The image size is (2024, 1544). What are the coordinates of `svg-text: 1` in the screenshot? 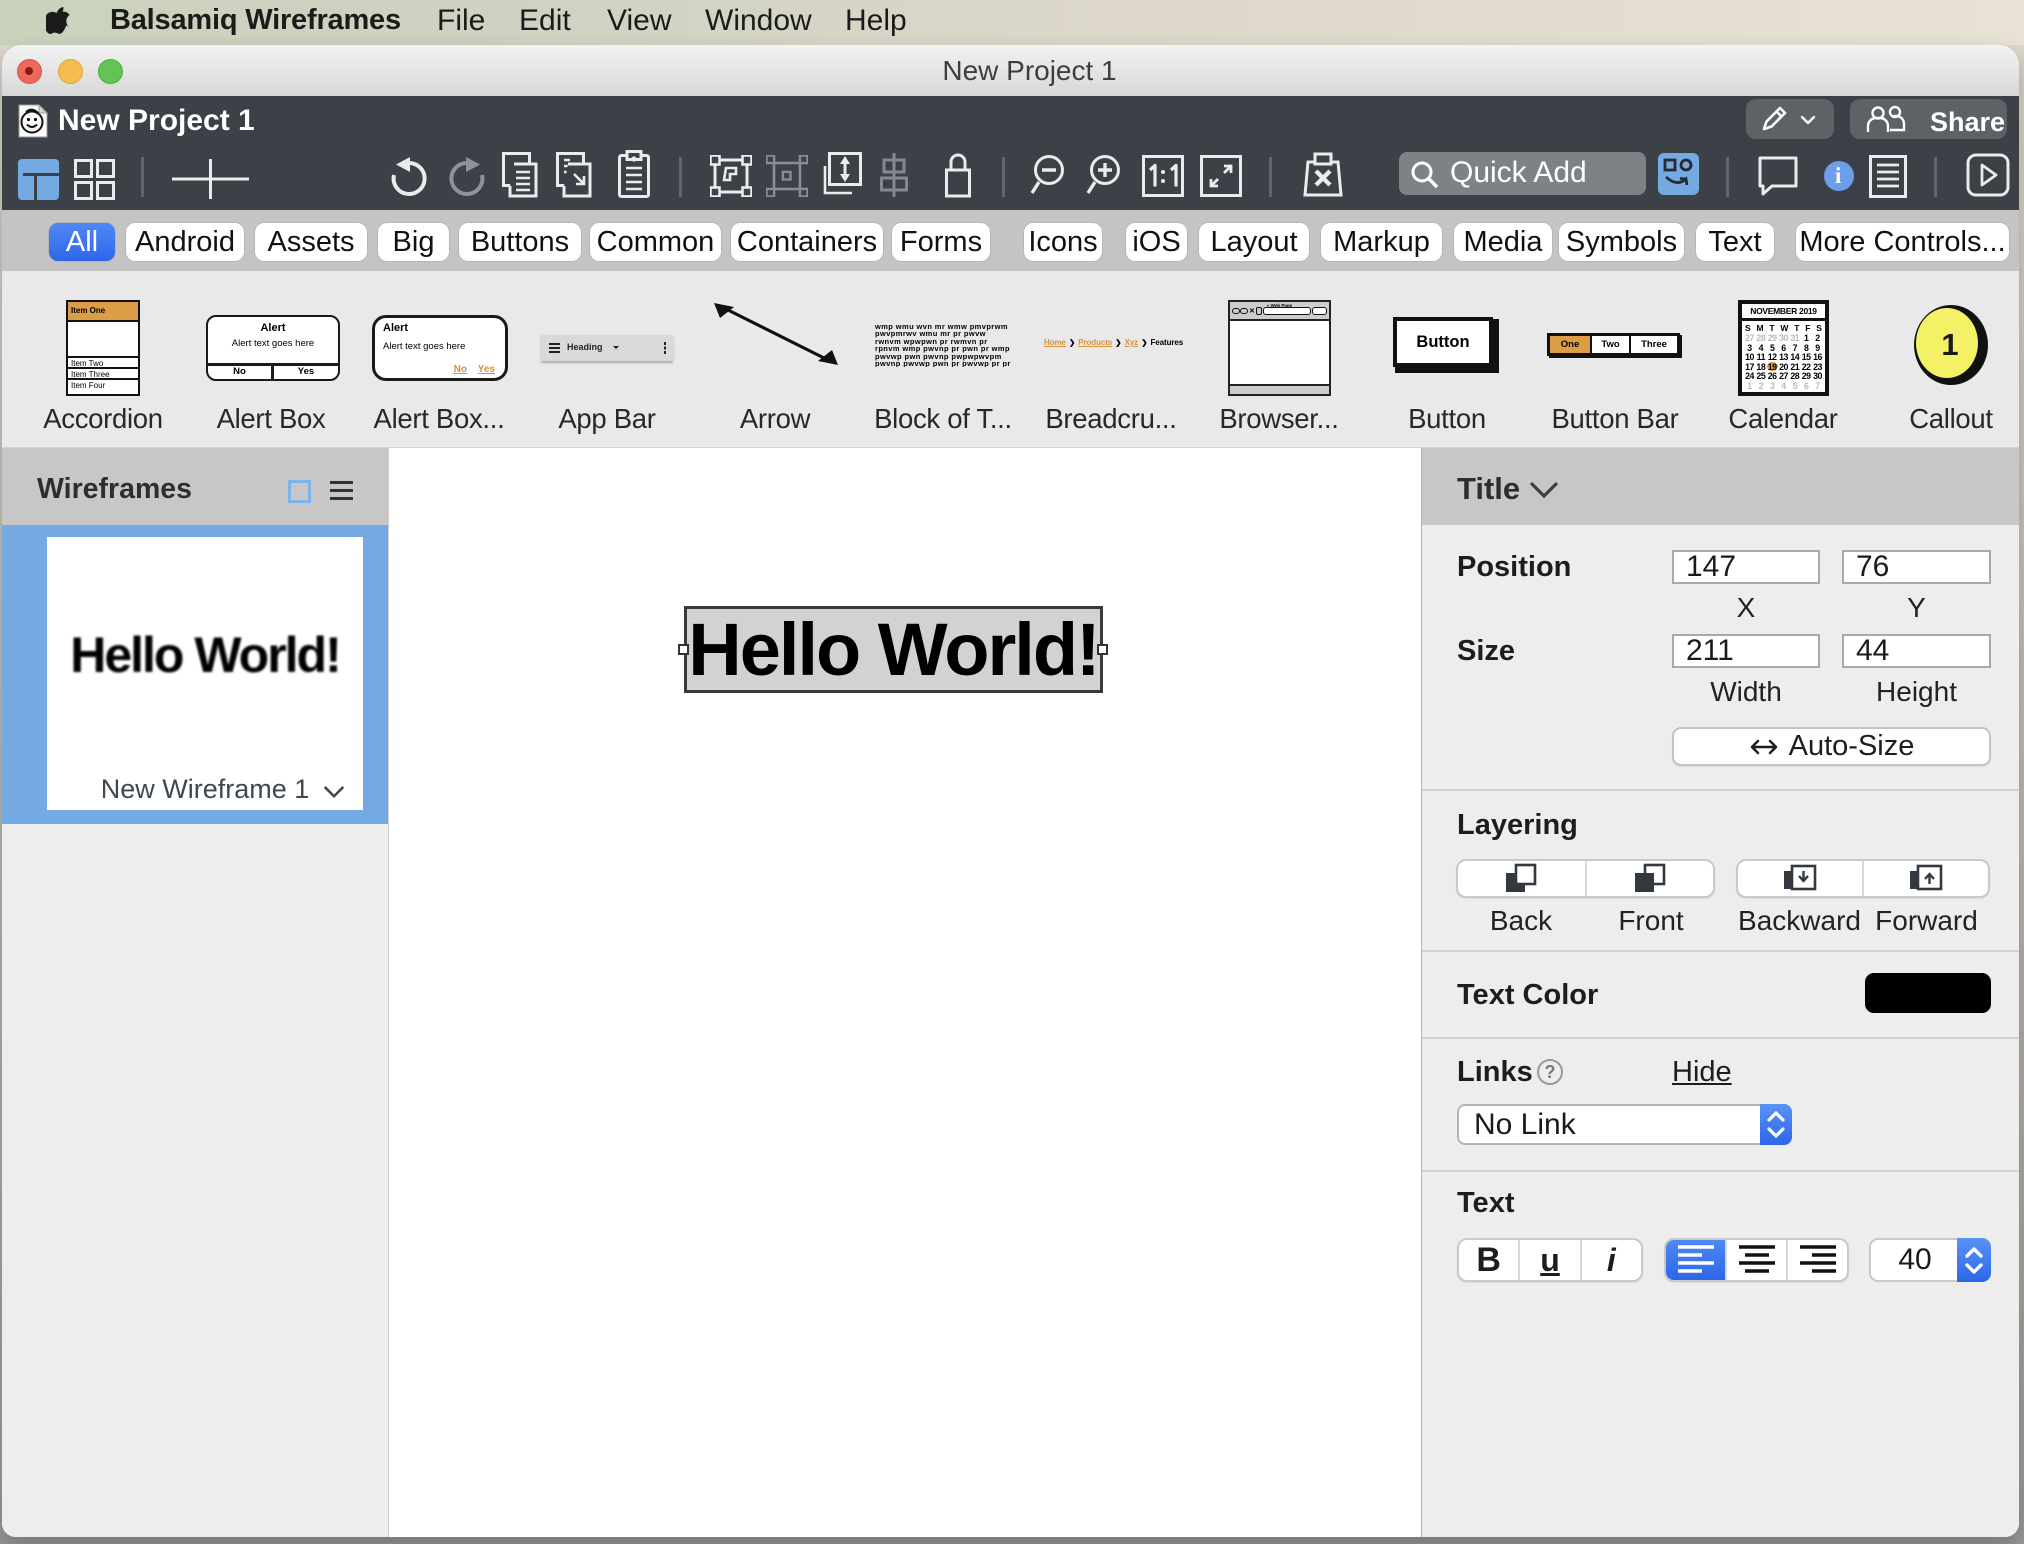 It's located at (1949, 344).